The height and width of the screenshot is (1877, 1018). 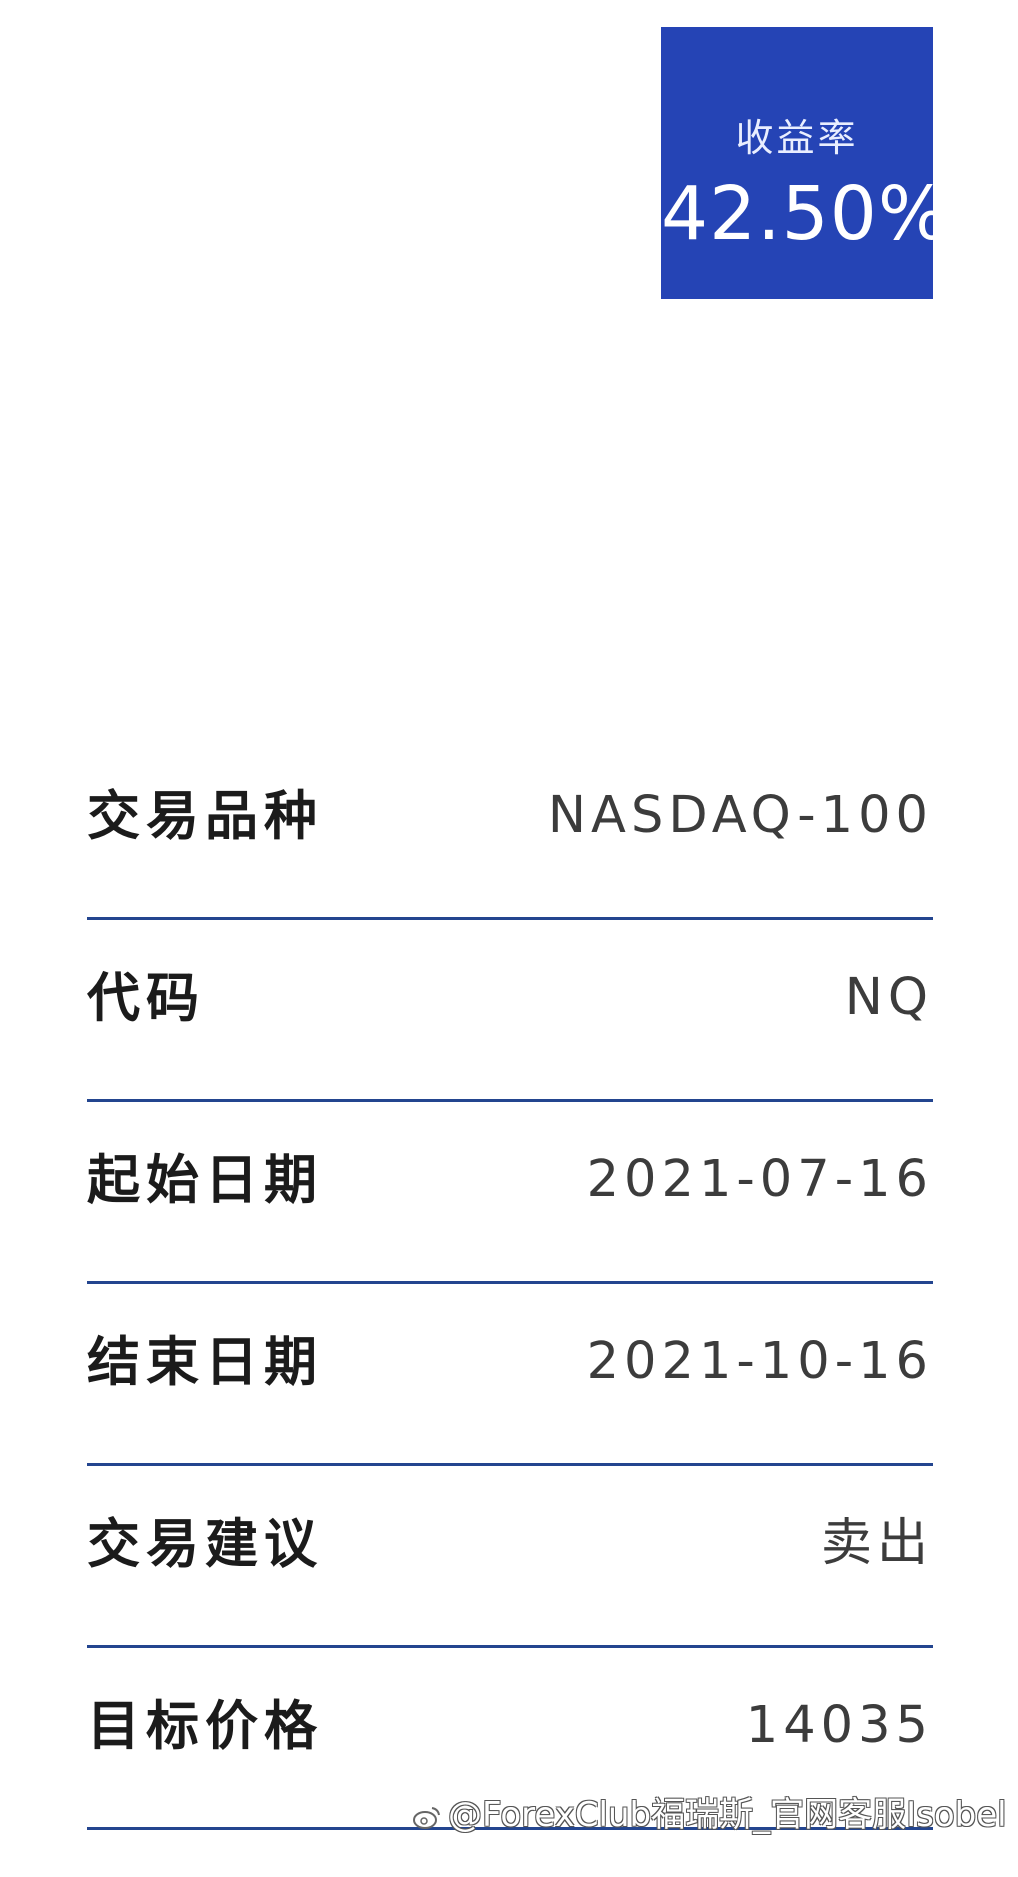 I want to click on yield-value: 42.50%, so click(x=797, y=214).